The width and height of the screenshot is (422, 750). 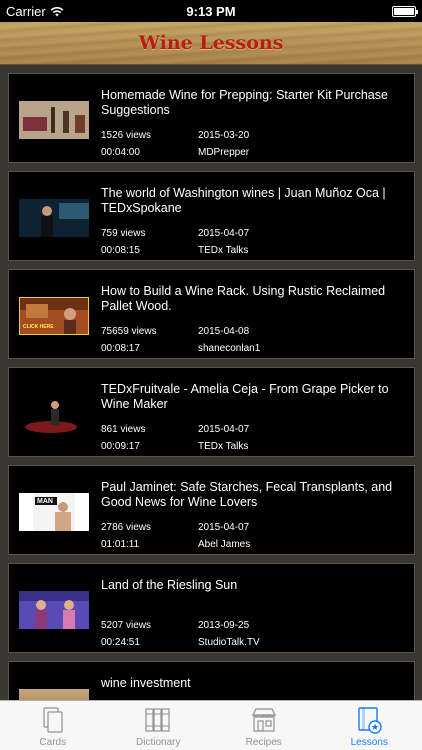 What do you see at coordinates (126, 135) in the screenshot?
I see `view-count: 1526 views` at bounding box center [126, 135].